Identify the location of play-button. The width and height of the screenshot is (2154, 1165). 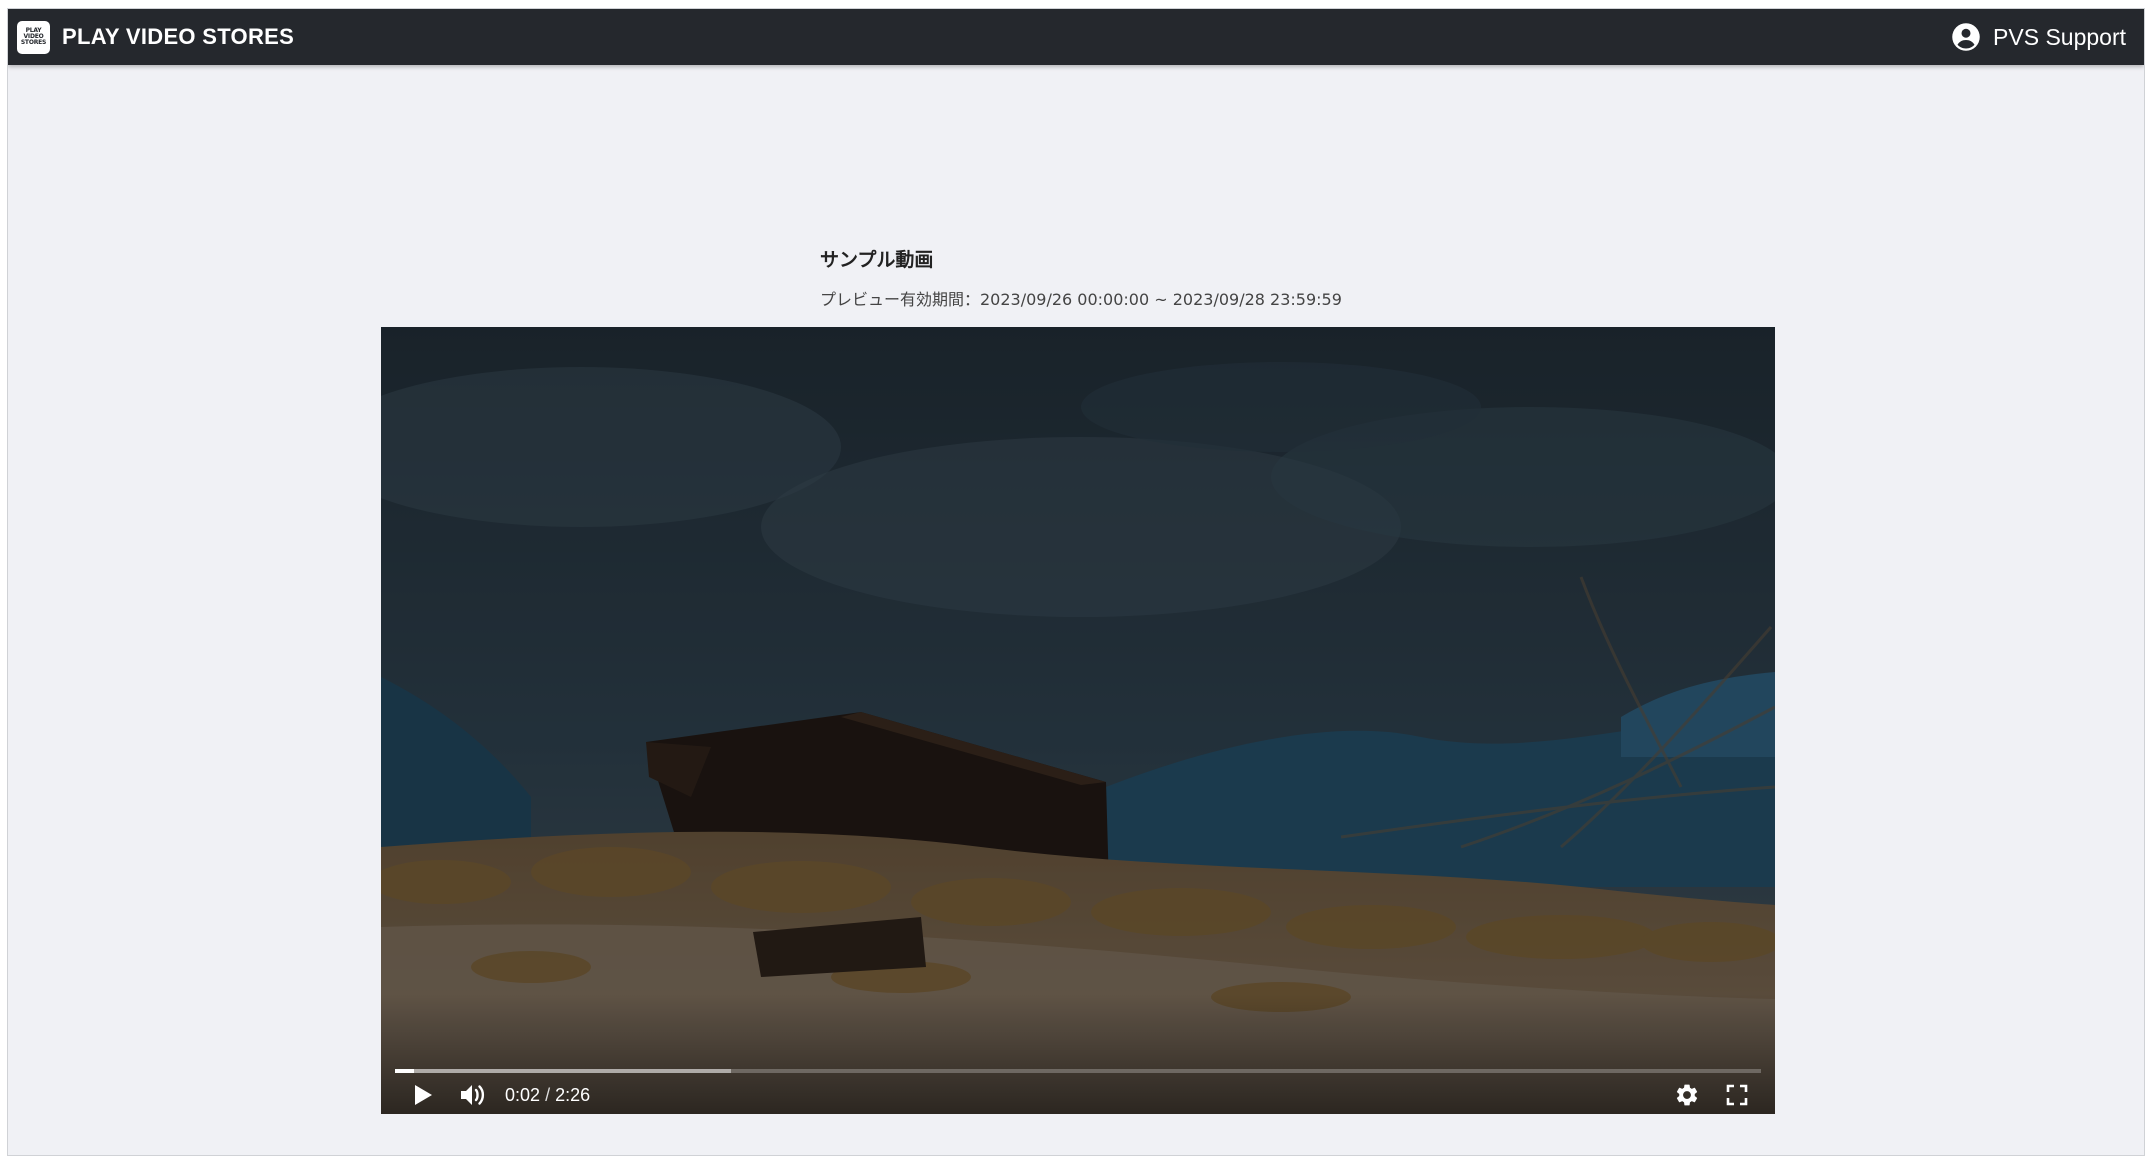
(423, 1095).